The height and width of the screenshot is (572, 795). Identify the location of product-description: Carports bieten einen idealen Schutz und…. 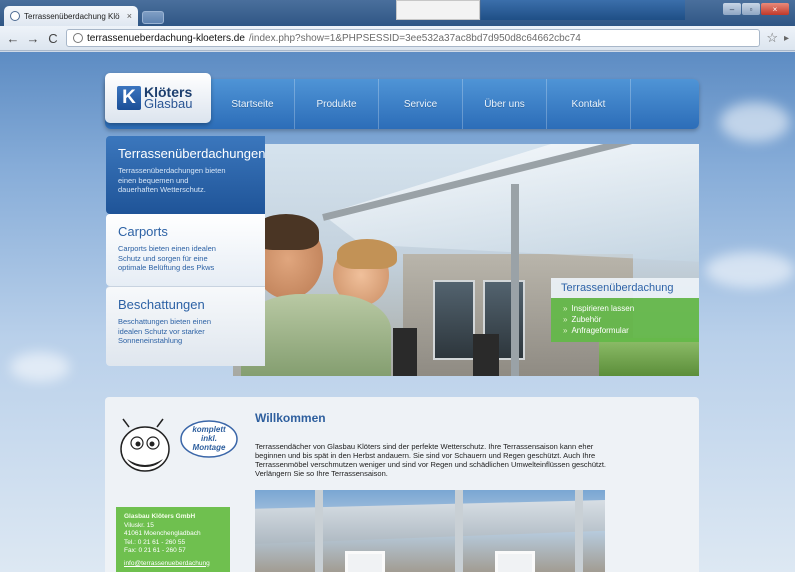
(167, 258).